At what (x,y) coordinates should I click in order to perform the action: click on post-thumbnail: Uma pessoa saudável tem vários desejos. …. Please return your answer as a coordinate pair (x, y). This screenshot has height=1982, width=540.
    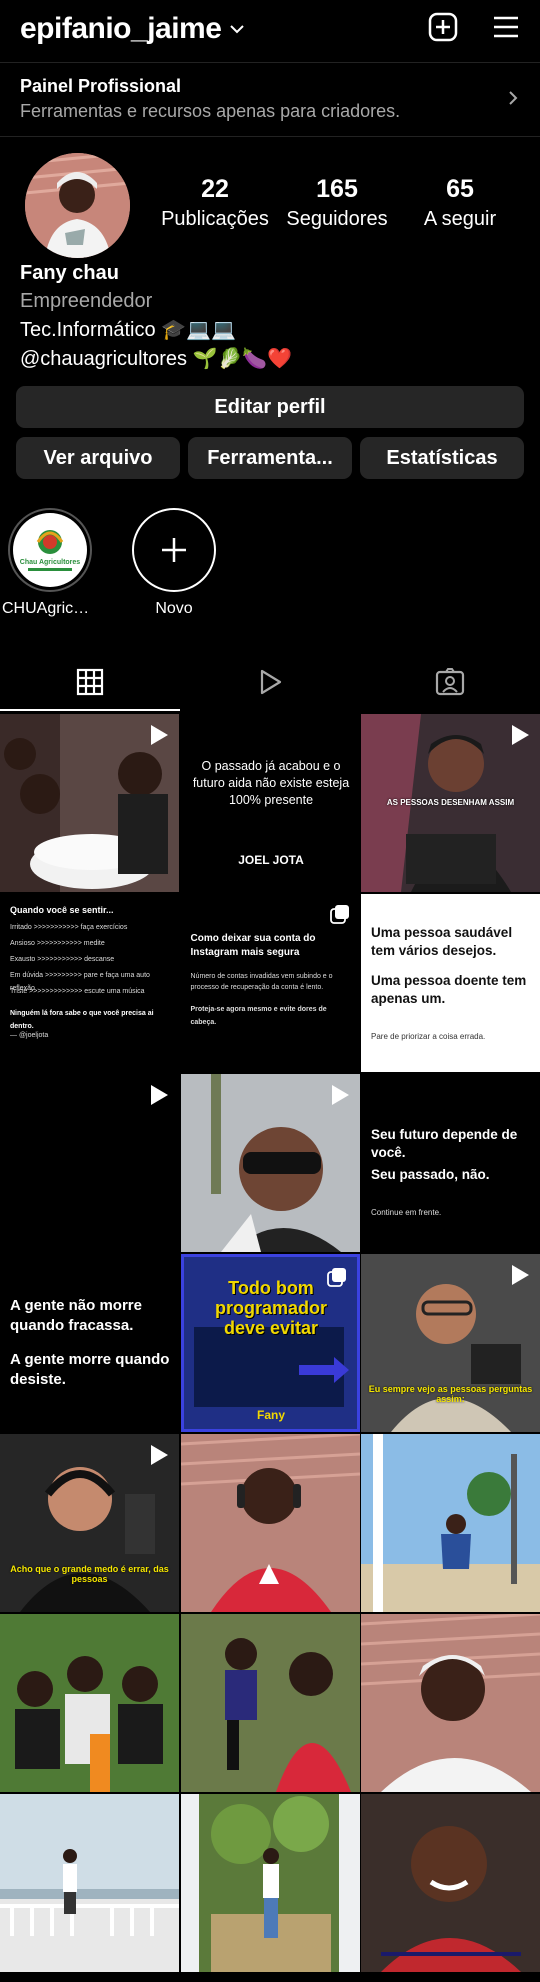
    Looking at the image, I should click on (450, 983).